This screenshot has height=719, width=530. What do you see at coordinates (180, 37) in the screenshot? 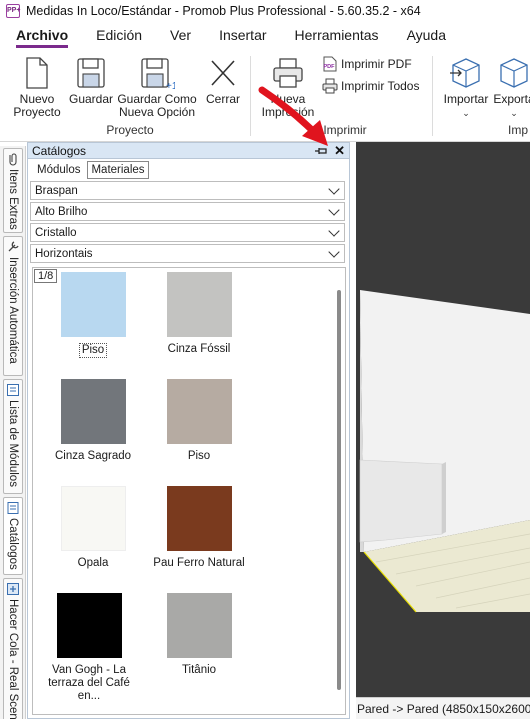
I see `tab-ver: Ver` at bounding box center [180, 37].